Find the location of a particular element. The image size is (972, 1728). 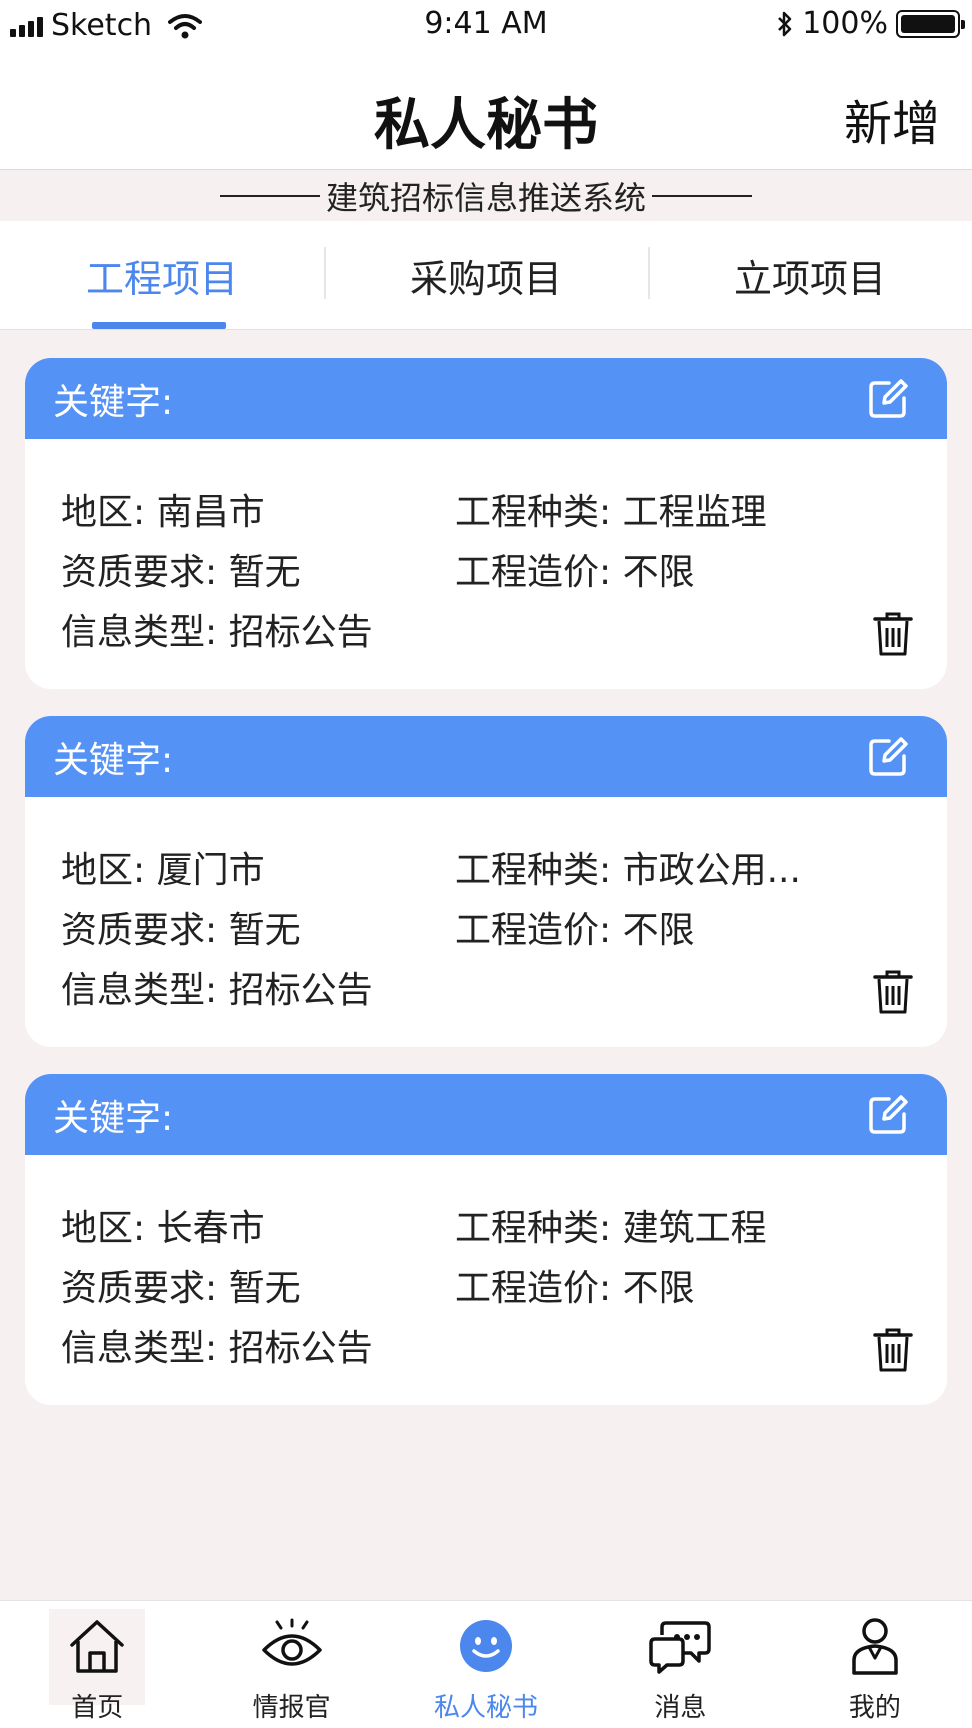

nav-label: 消息 is located at coordinates (680, 1708).